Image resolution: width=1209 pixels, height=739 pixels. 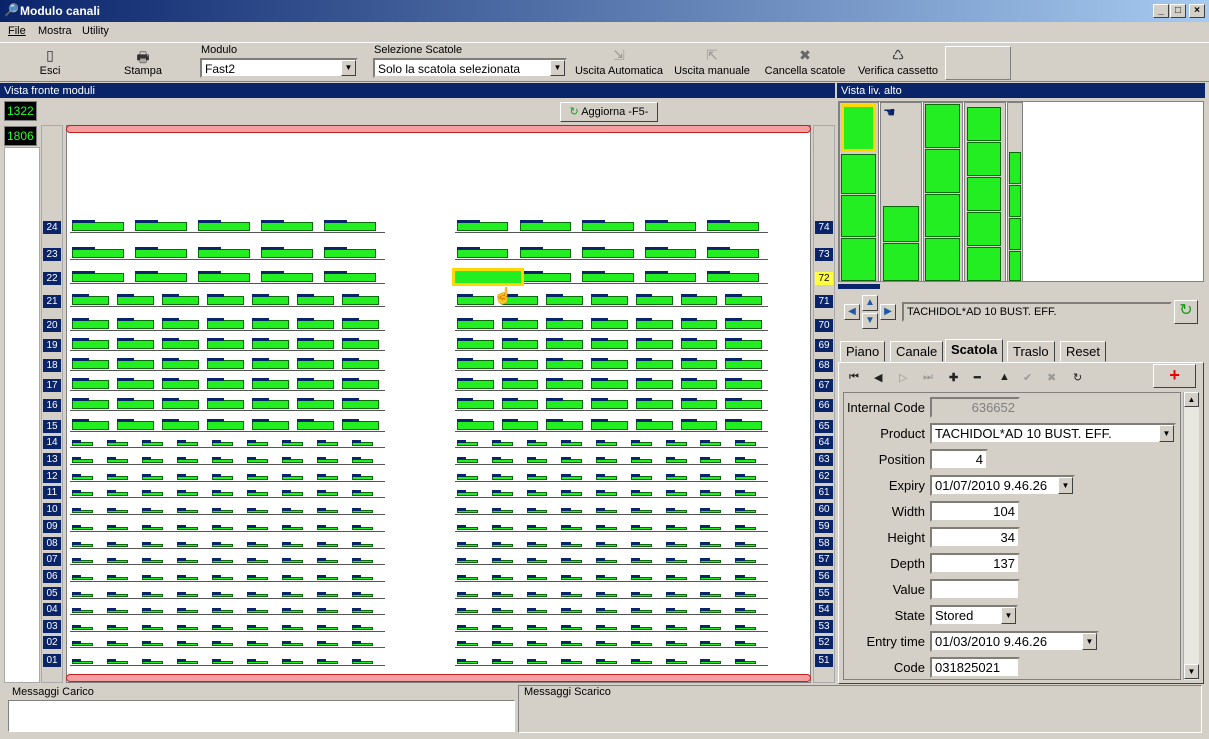 I want to click on scroll-down-icon: ▼, so click(x=1191, y=671).